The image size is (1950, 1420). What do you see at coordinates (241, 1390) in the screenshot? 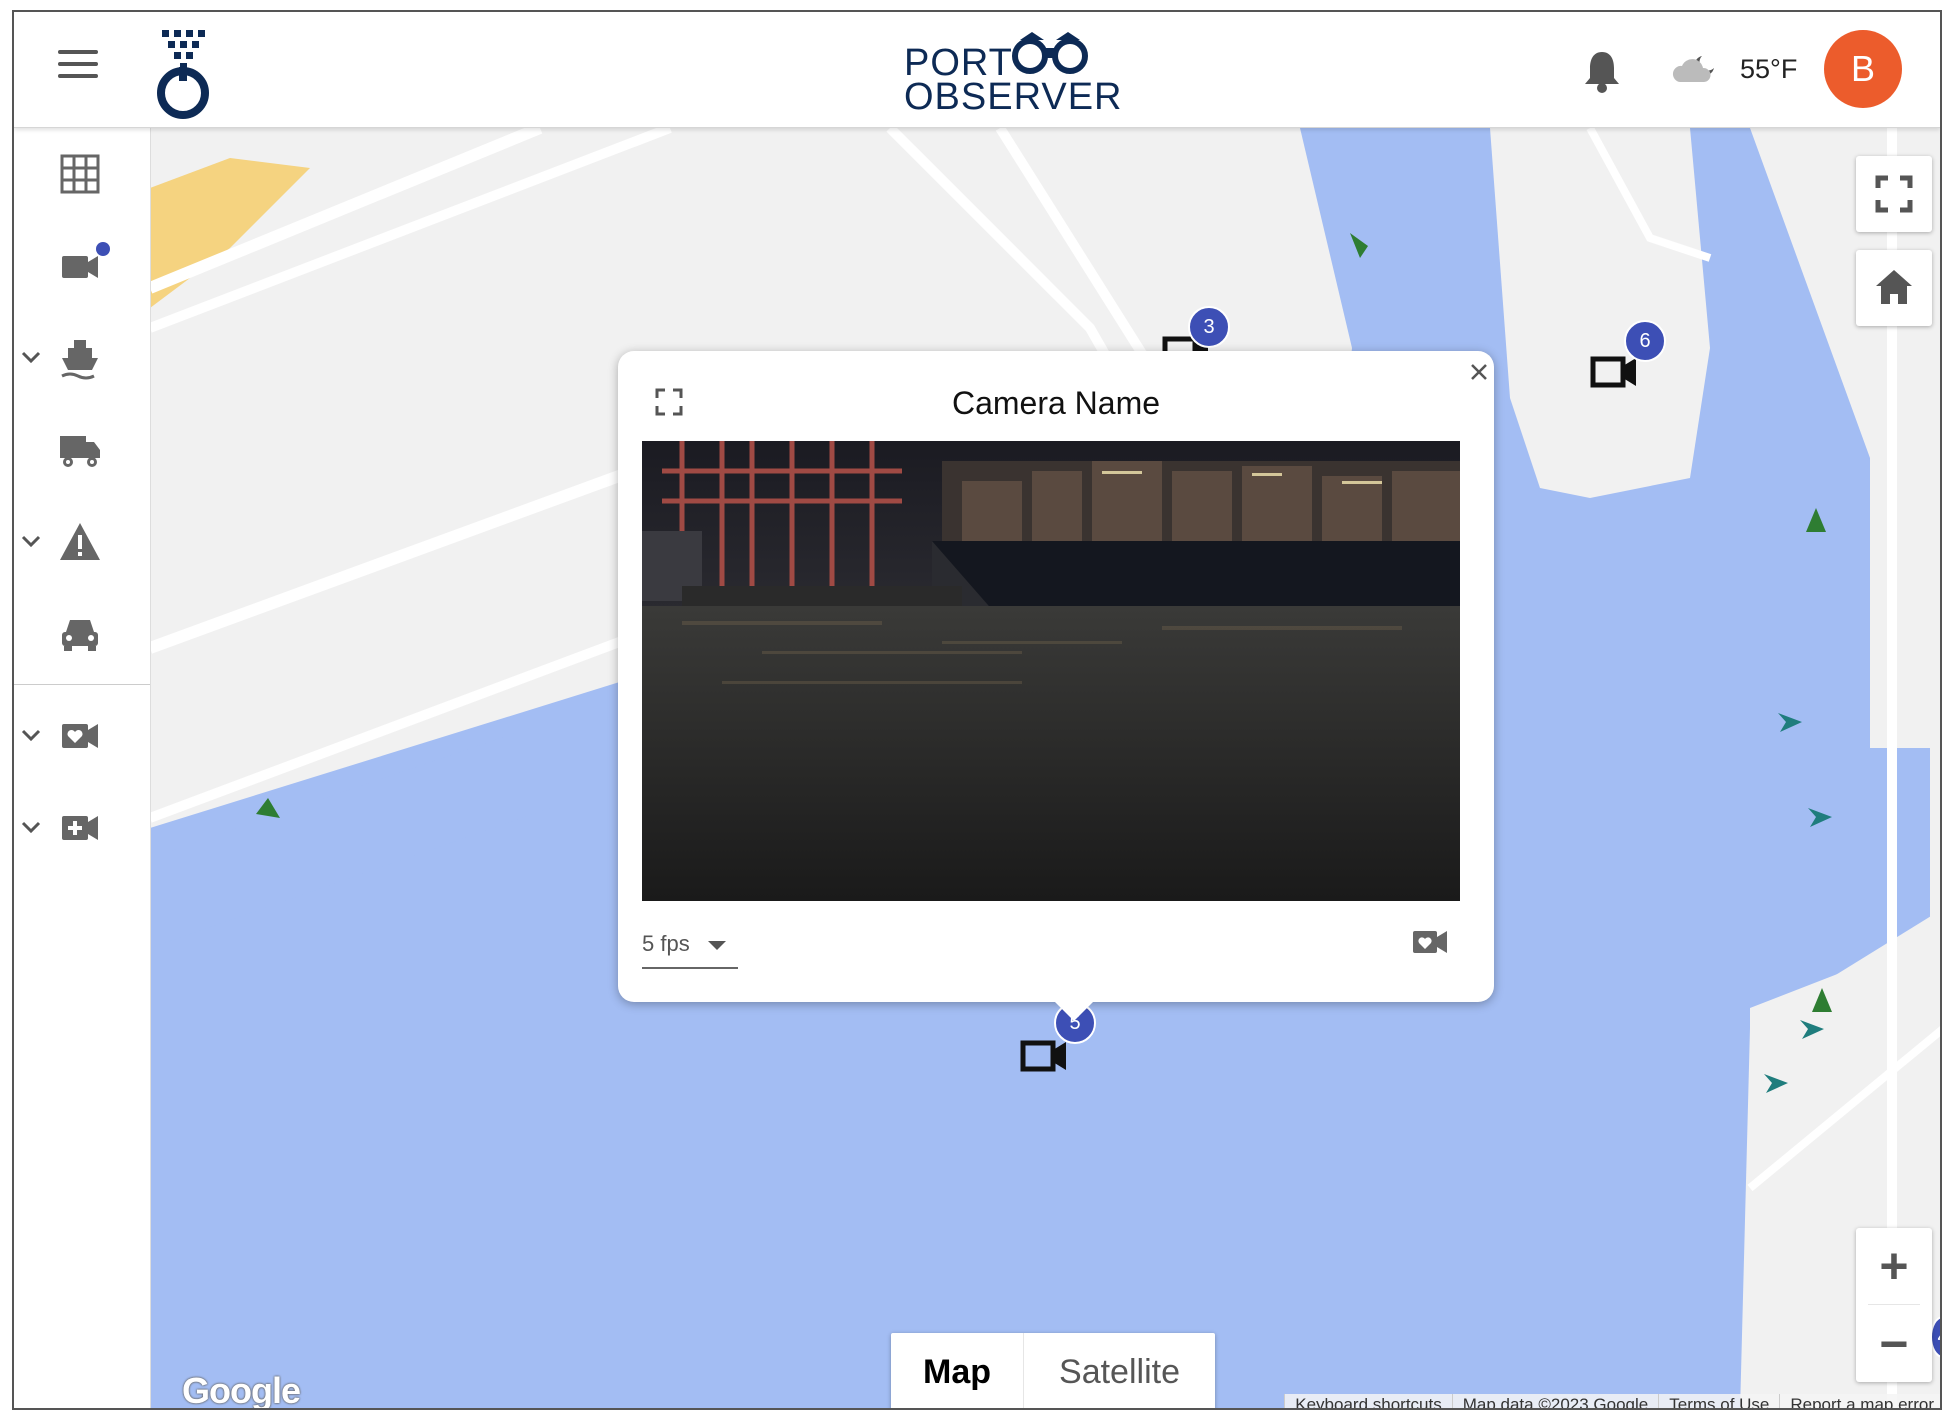
I see `google-logo: Google` at bounding box center [241, 1390].